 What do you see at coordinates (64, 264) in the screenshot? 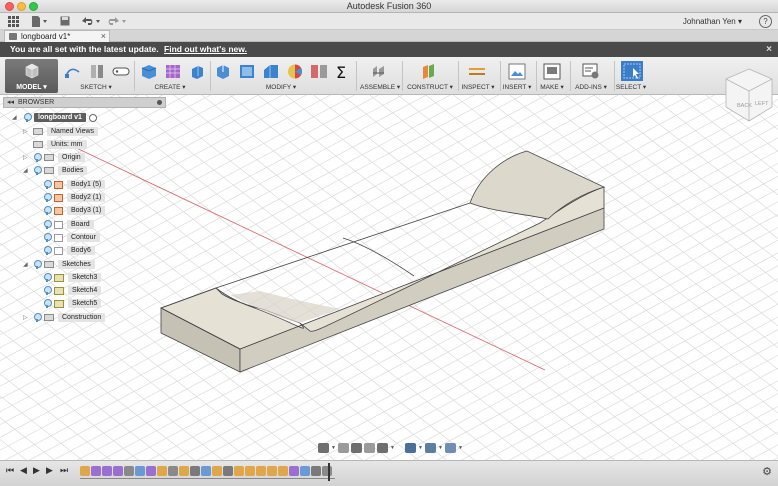
I see `tree-item-sketches: Sketches` at bounding box center [64, 264].